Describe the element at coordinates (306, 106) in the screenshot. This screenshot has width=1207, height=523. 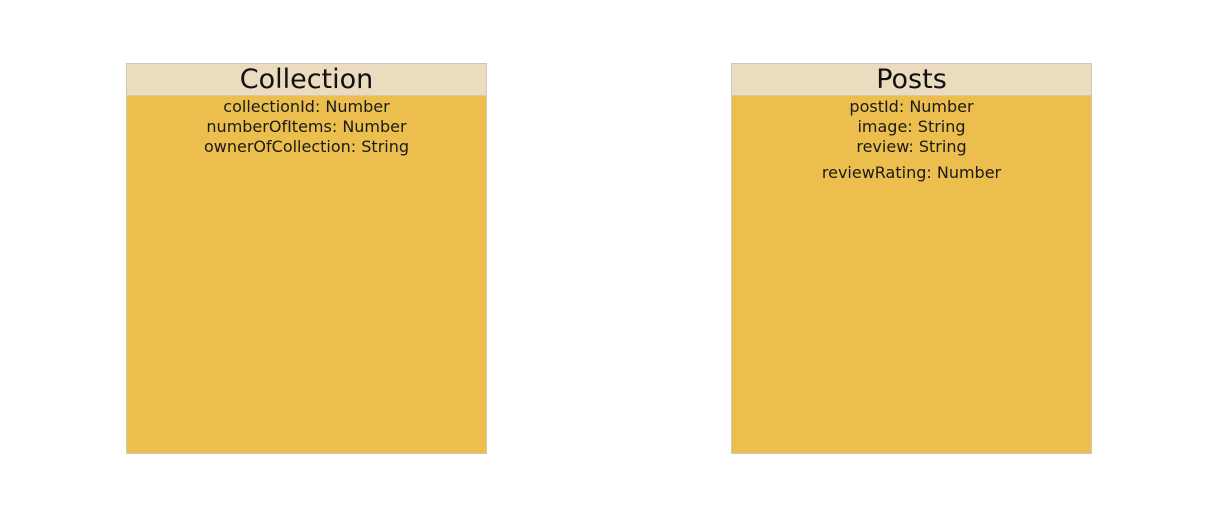
I see `field-collectionid: collectionId: Number` at that location.